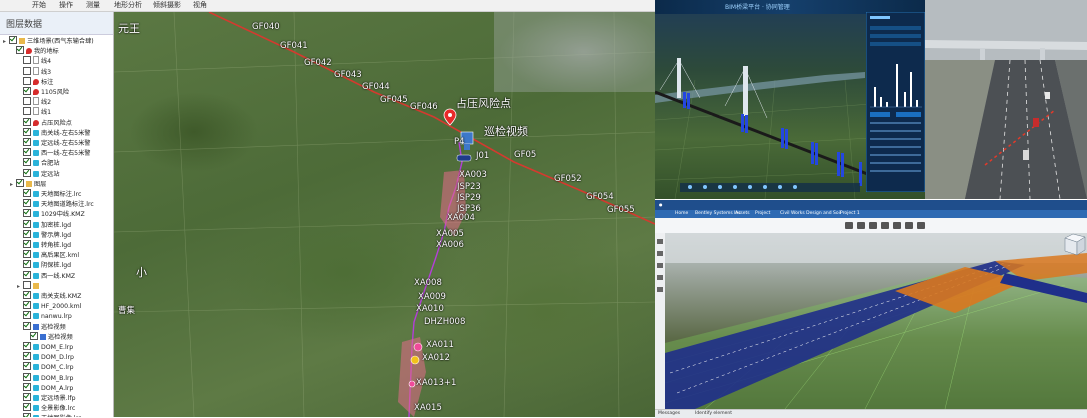 This screenshot has height=418, width=1087. Describe the element at coordinates (46, 398) in the screenshot. I see `layer-tree-item: 定远场景.lfp` at that location.